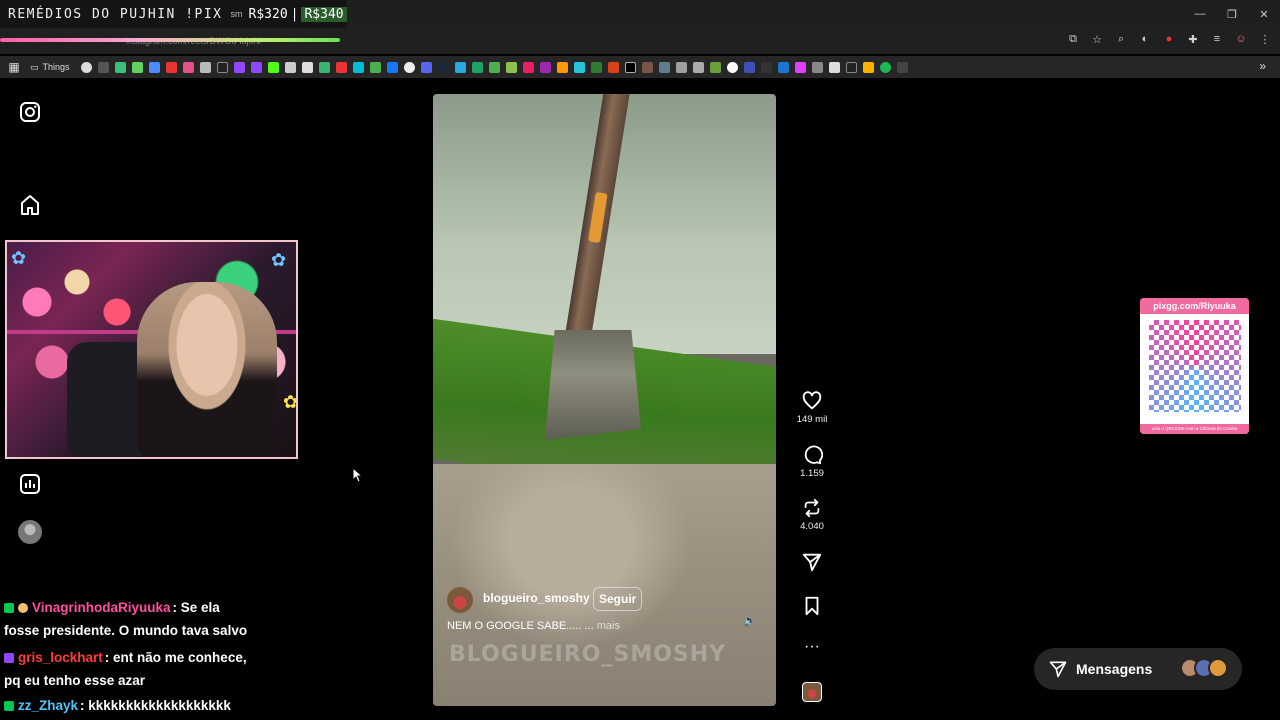 This screenshot has width=1280, height=720. I want to click on window-controls: — ❐ ✕, so click(1232, 14).